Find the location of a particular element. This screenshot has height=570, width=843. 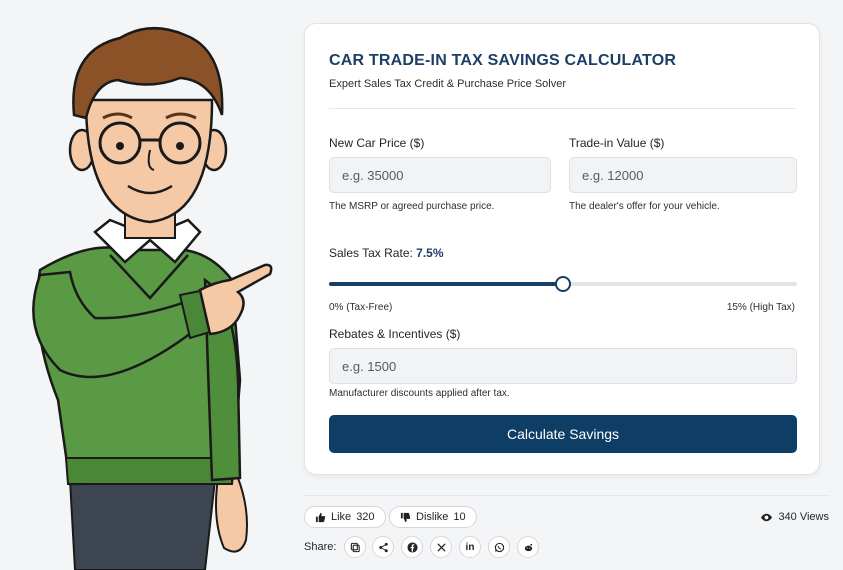

like-label: Like is located at coordinates (341, 517).